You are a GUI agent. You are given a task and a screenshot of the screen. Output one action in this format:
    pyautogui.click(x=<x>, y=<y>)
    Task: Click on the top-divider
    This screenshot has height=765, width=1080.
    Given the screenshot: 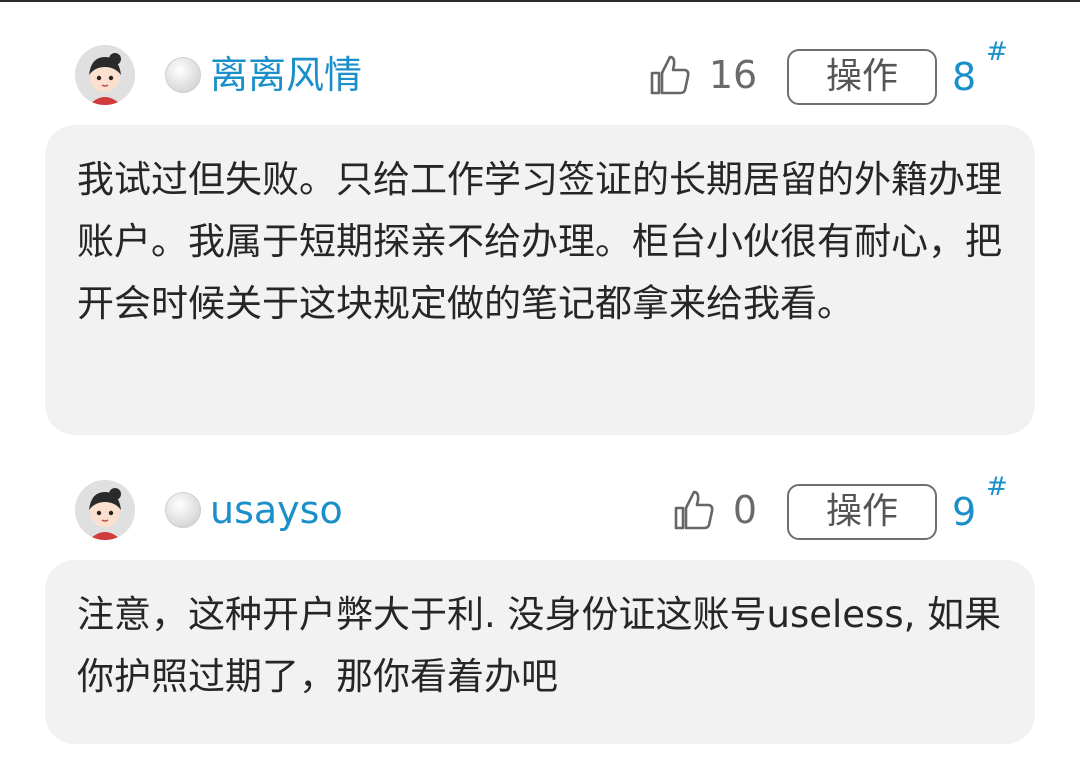 What is the action you would take?
    pyautogui.click(x=540, y=1)
    